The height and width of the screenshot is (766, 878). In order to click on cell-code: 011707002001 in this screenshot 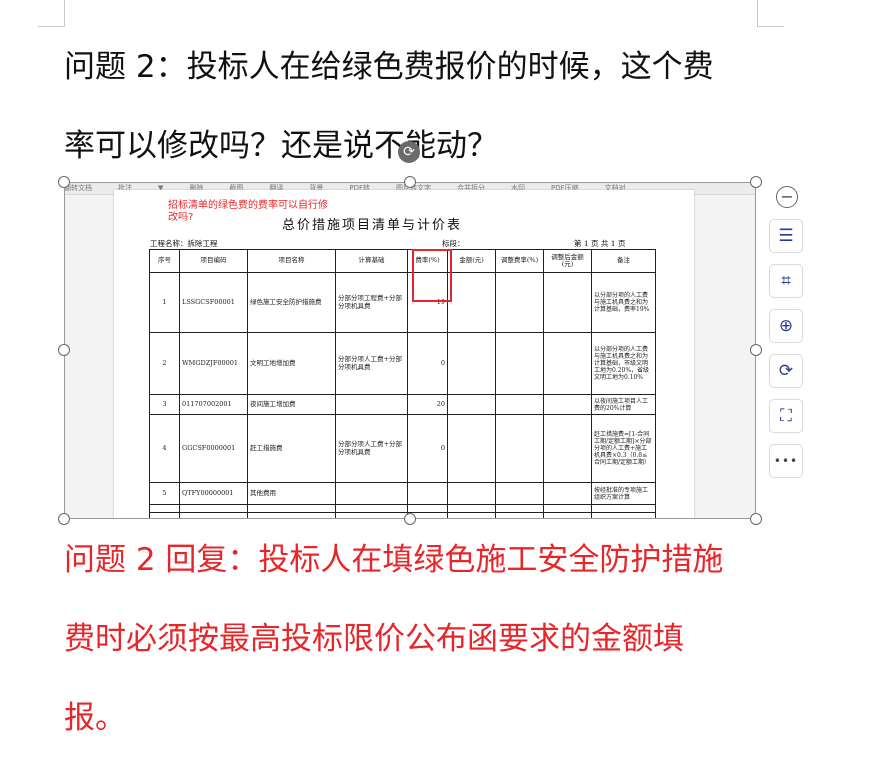, I will do `click(213, 404)`.